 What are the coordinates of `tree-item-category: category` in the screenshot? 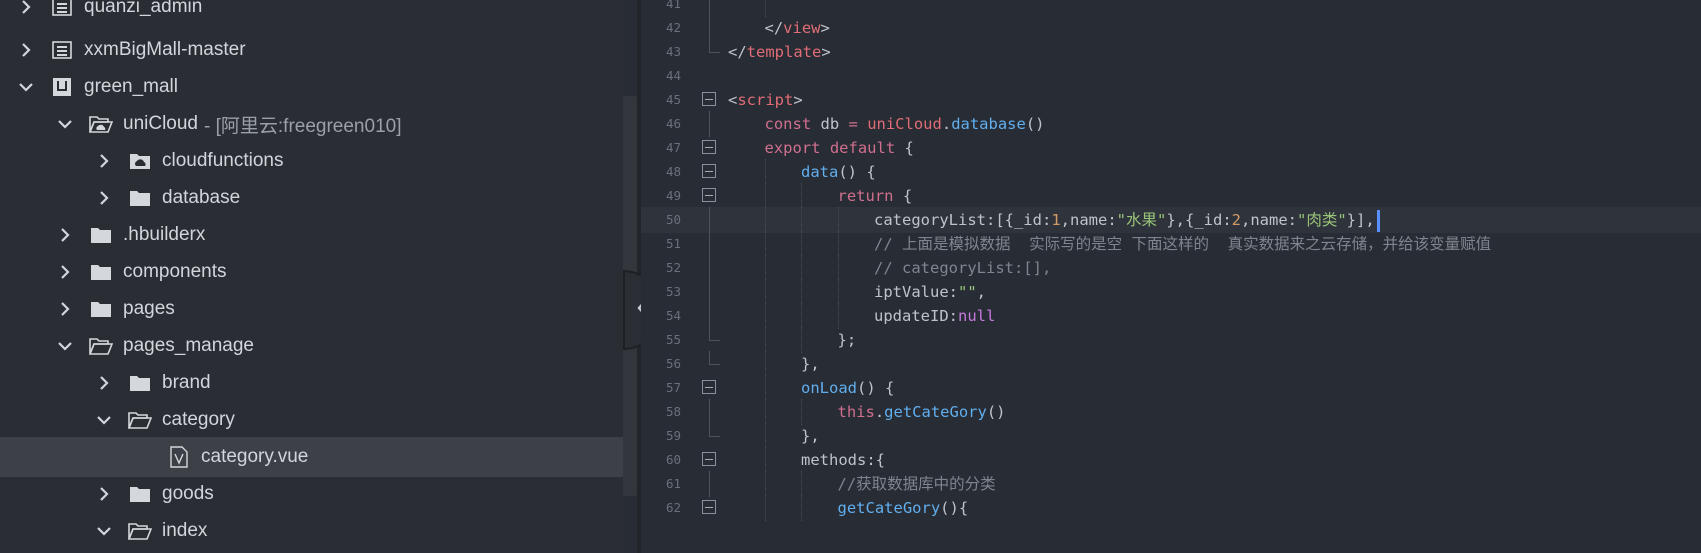 It's located at (312, 420).